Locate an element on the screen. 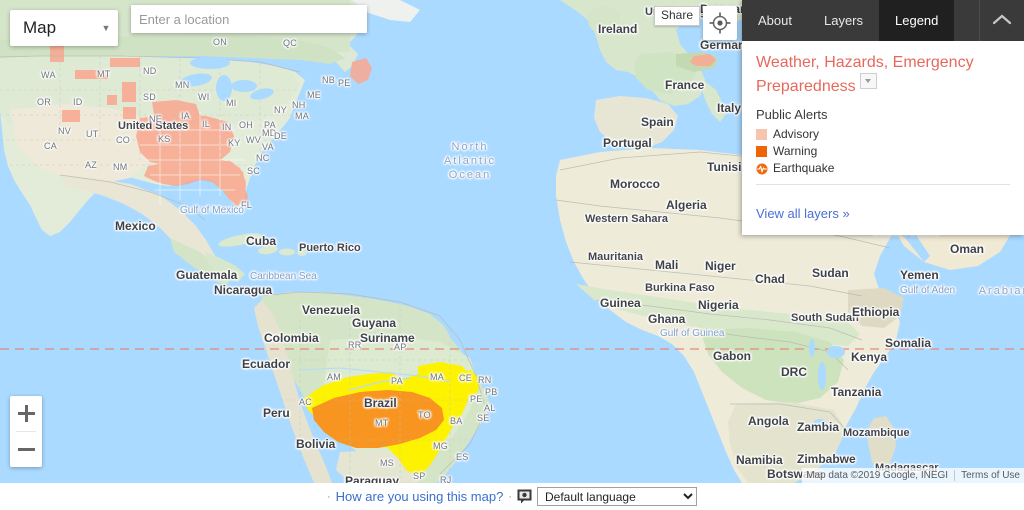 The height and width of the screenshot is (510, 1024). tab-layers-label: Layers is located at coordinates (843, 20).